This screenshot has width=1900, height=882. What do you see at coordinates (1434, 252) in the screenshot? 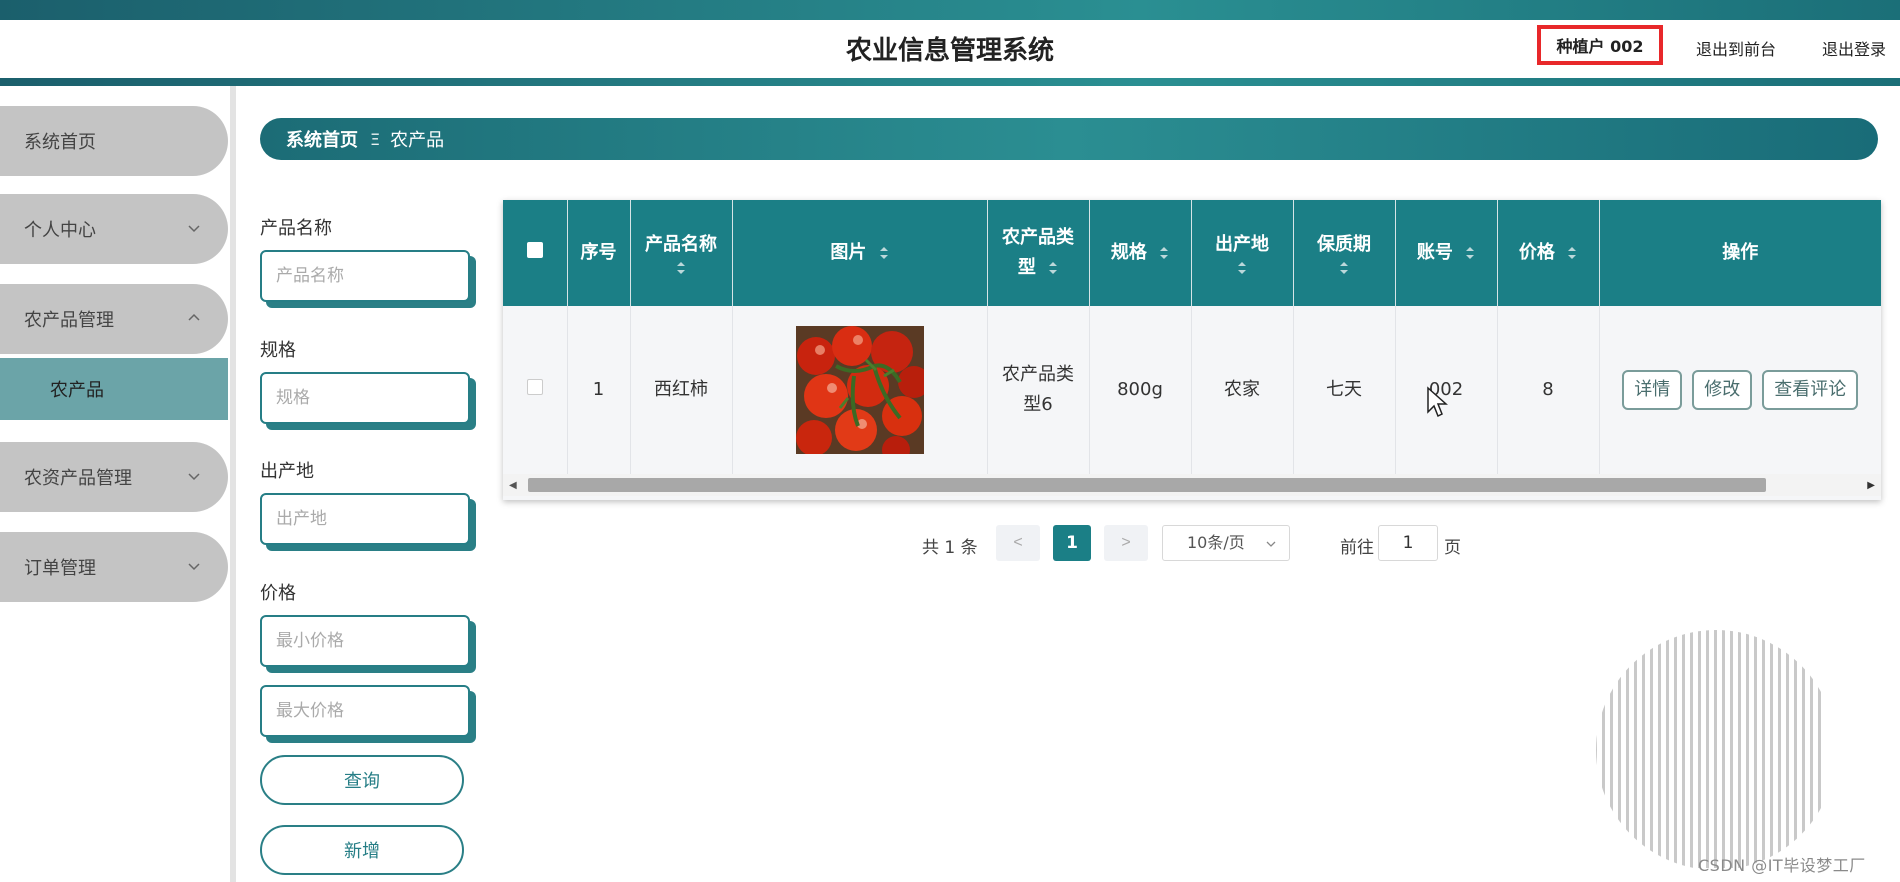
I see `column-header-label: 账号` at bounding box center [1434, 252].